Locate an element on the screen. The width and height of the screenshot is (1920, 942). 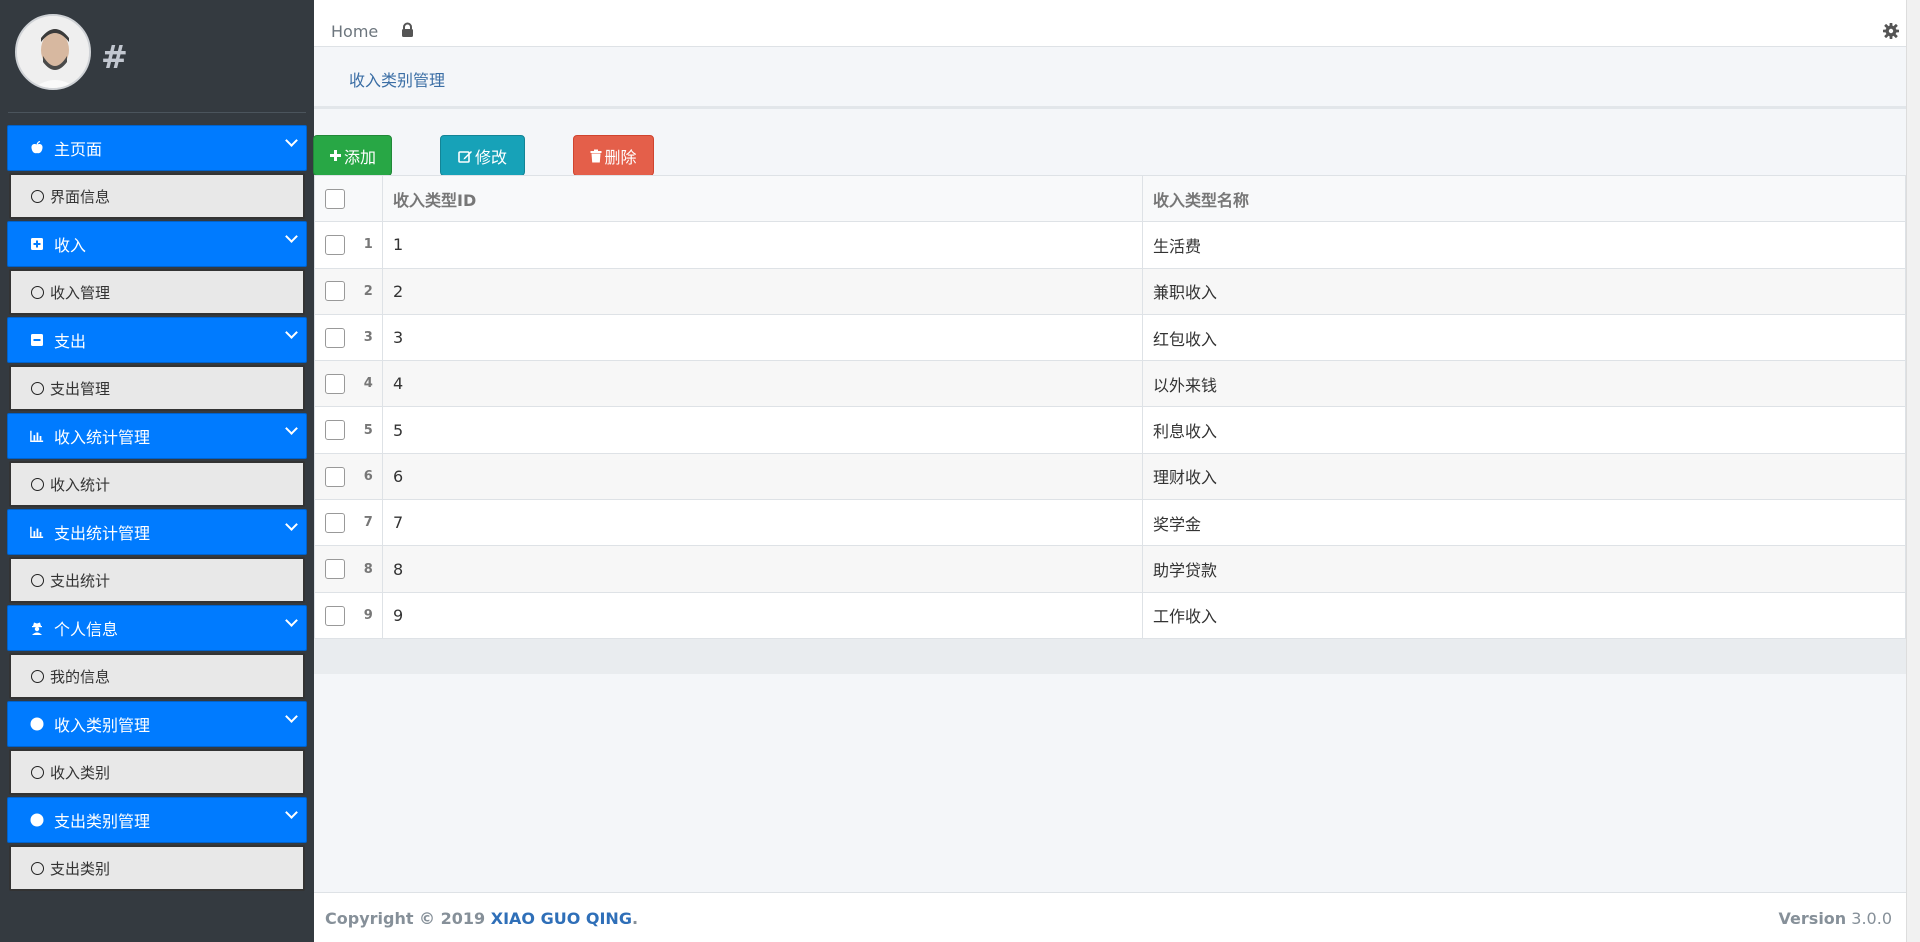
cell-name: 工作收入 is located at coordinates (1524, 615).